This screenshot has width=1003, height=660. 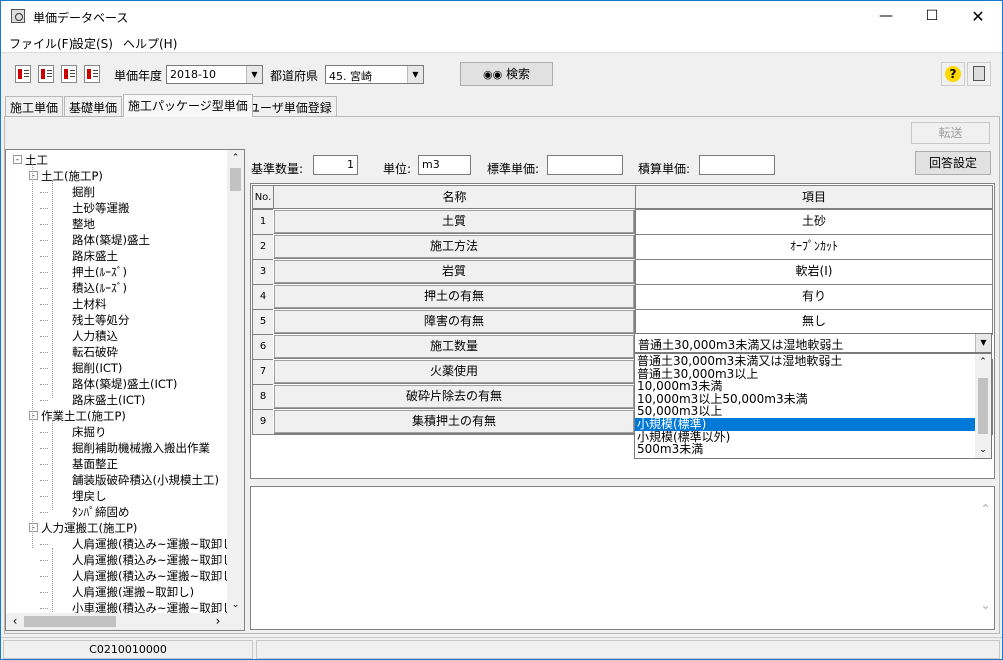 What do you see at coordinates (133, 592) in the screenshot?
I see `tree-leaf: 人肩運搬(運搬~取卸し)` at bounding box center [133, 592].